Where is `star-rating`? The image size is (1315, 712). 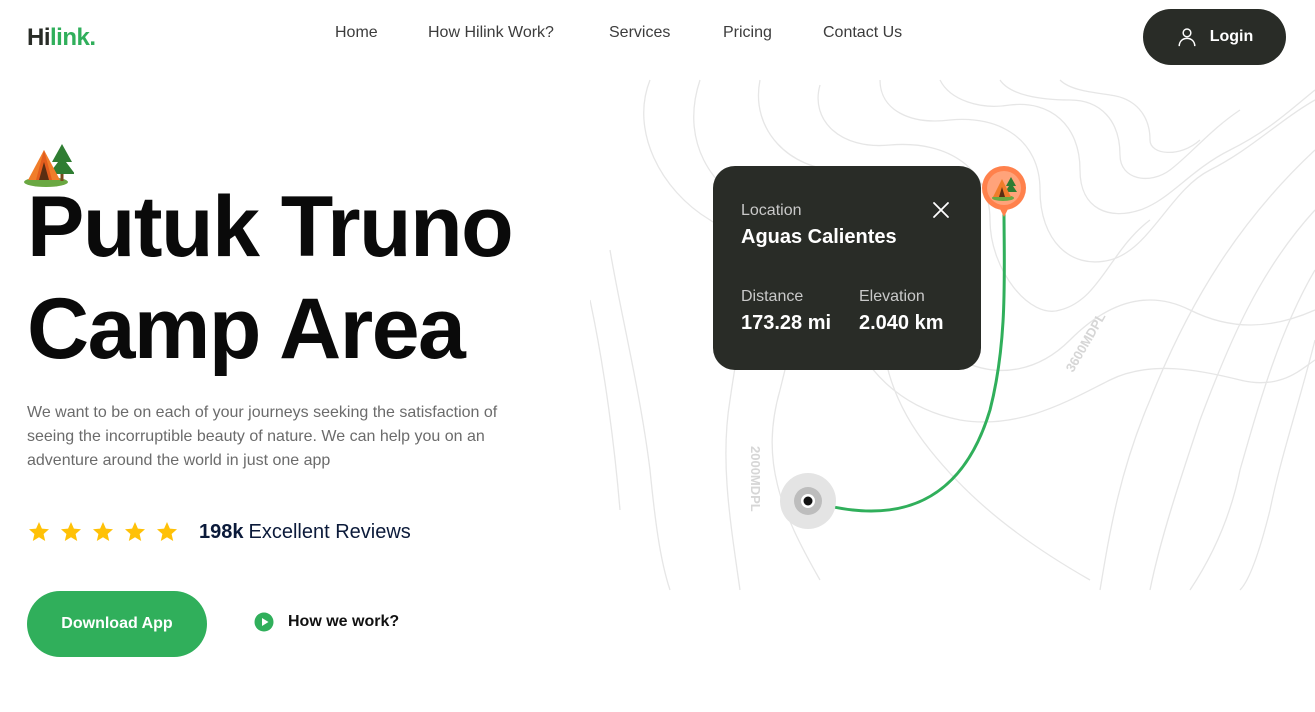
star-rating is located at coordinates (103, 532).